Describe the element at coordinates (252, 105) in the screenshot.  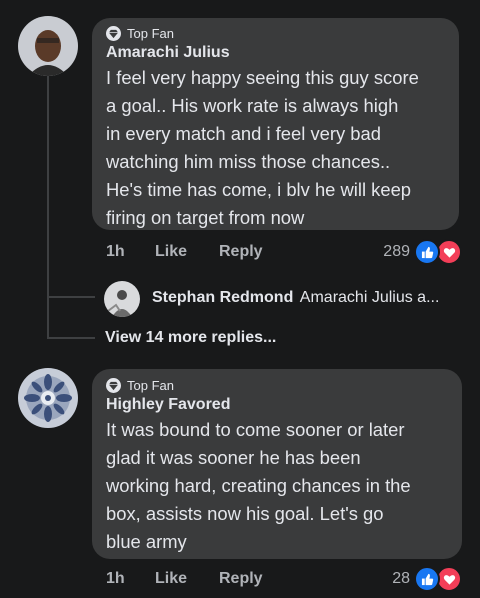
I see `comment-line: a goal.. His work rate is always high` at that location.